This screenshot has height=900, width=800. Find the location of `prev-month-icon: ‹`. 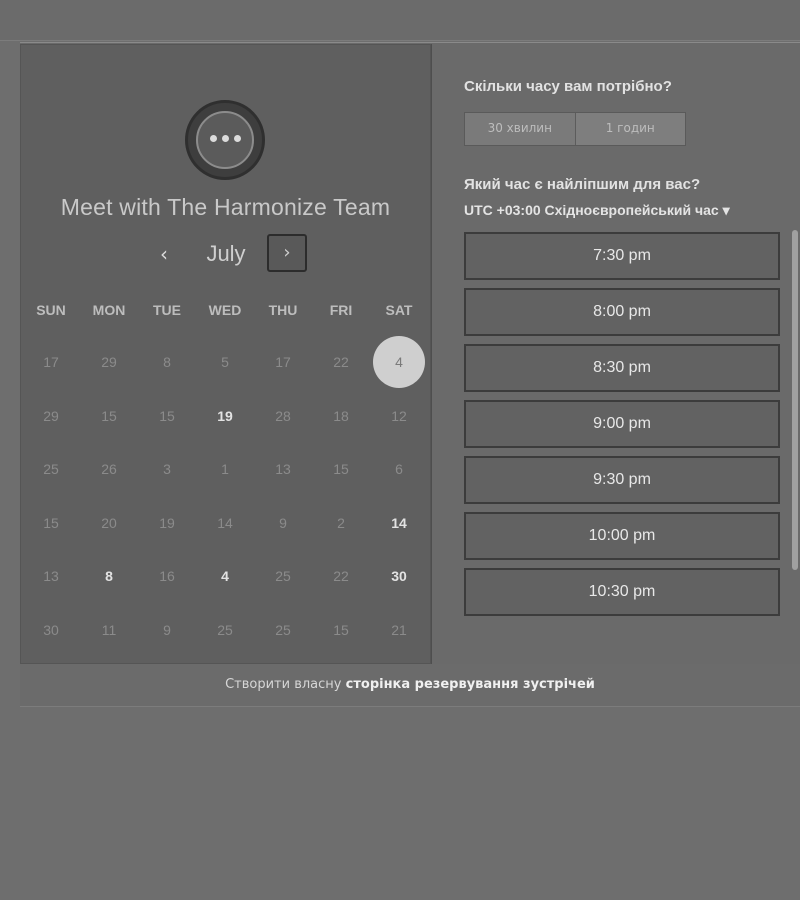

prev-month-icon: ‹ is located at coordinates (164, 254).